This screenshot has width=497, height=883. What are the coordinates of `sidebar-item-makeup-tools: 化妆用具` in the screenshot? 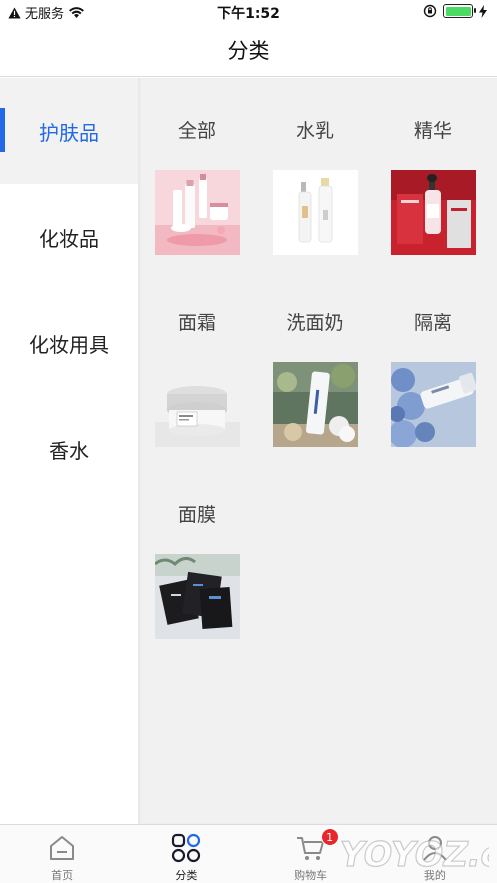 It's located at (69, 343).